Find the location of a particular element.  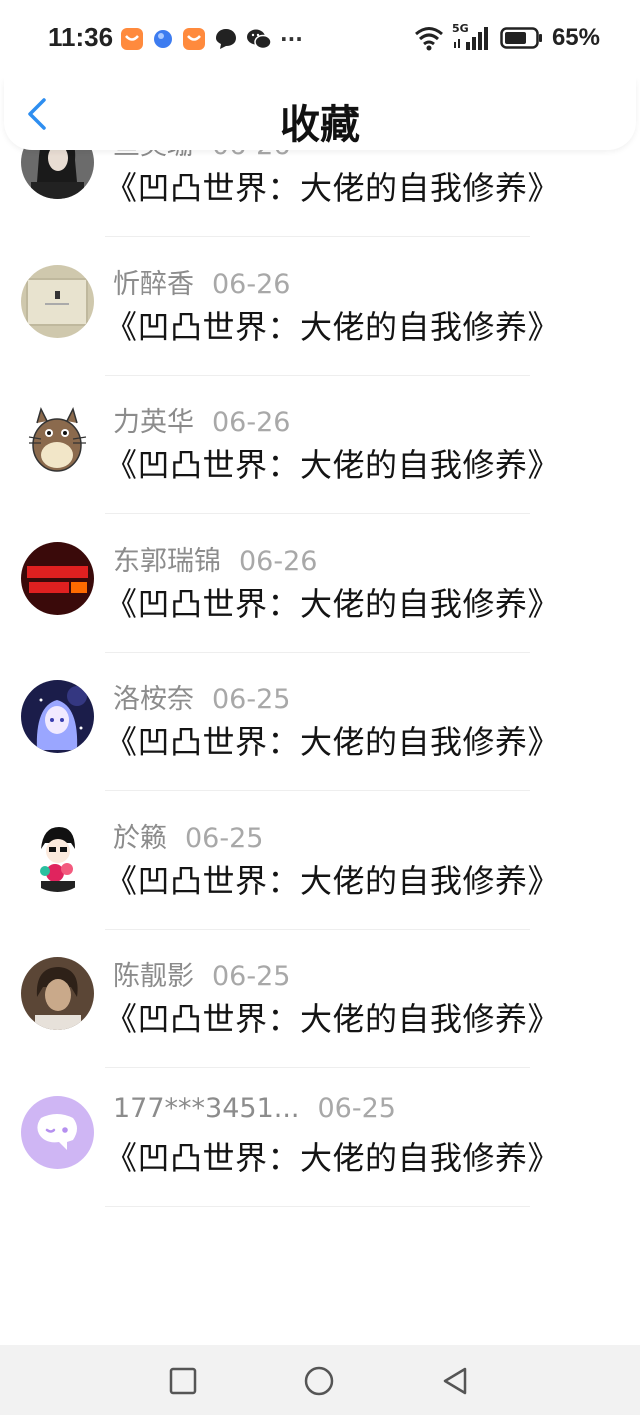

favorite-list-item: 於籁 06-25 《凹凸世界：大佬的自我修养》 is located at coordinates (320, 861).